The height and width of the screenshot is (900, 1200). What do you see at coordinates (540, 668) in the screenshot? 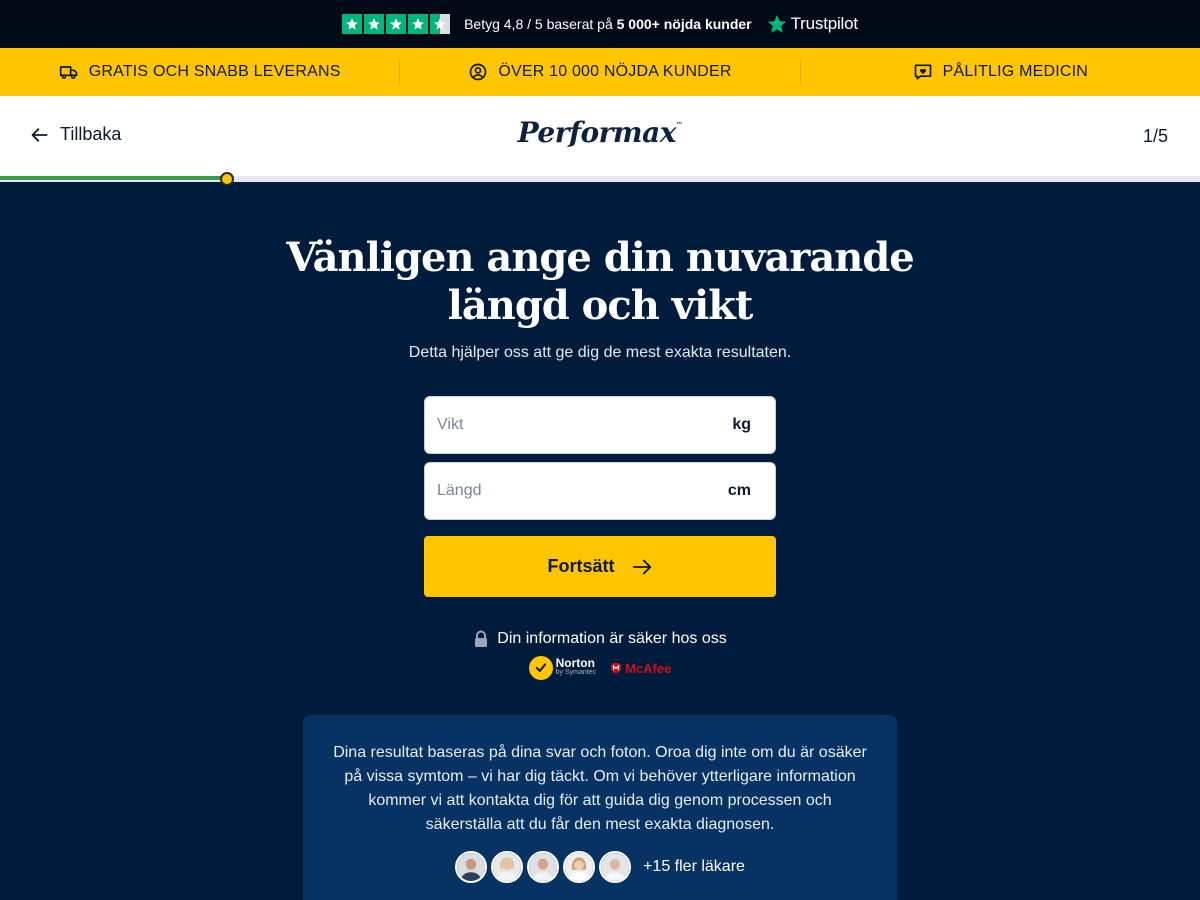
I see `norton-check-icon` at bounding box center [540, 668].